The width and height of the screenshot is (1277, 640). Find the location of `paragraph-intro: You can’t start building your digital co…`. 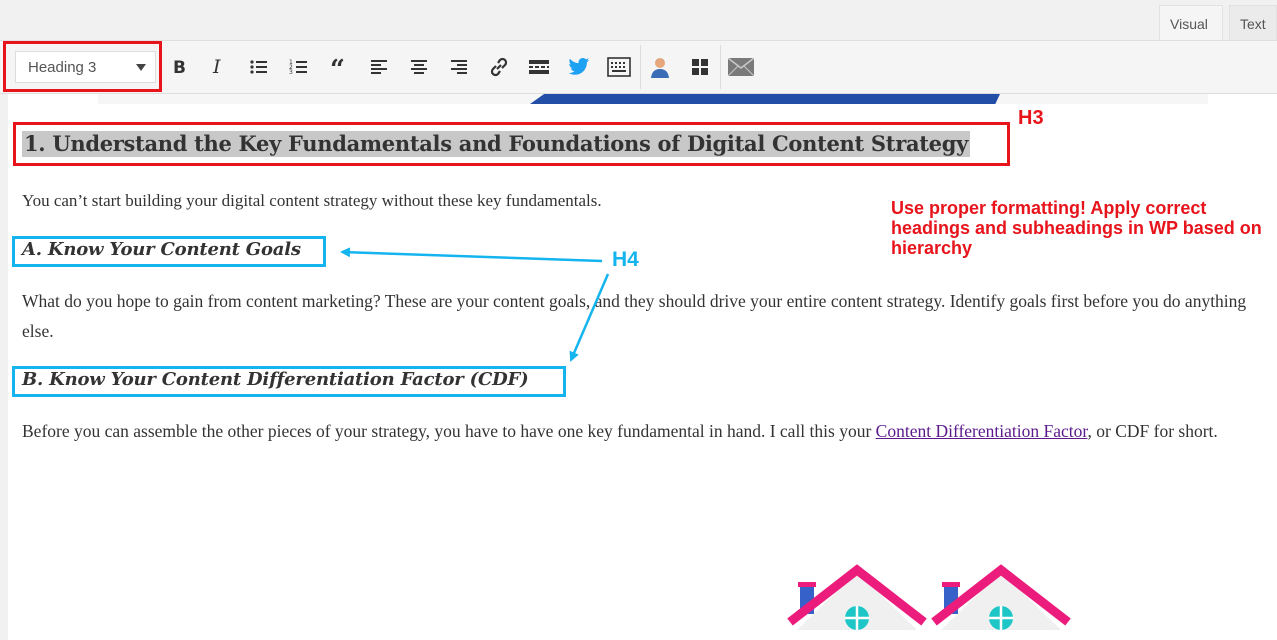

paragraph-intro: You can’t start building your digital co… is located at coordinates (312, 201).